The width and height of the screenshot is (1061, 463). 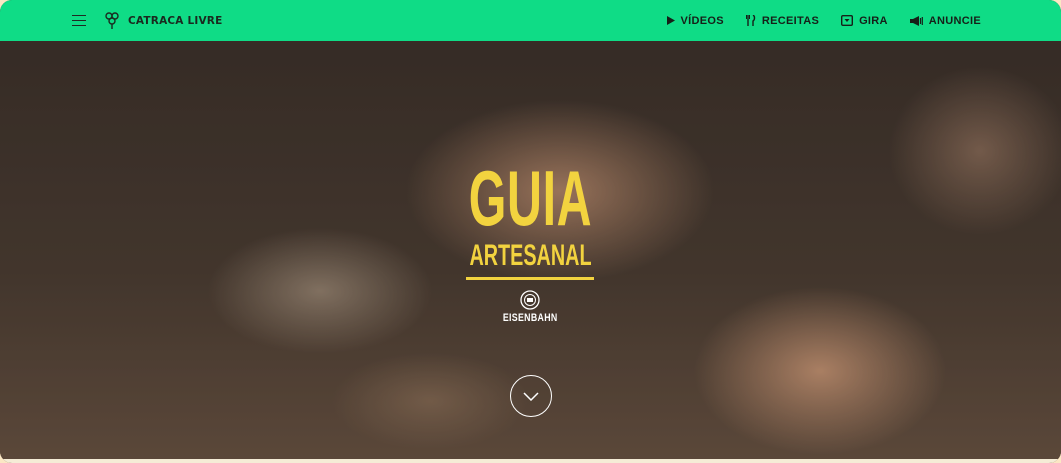 What do you see at coordinates (847, 20) in the screenshot?
I see `ticket-icon` at bounding box center [847, 20].